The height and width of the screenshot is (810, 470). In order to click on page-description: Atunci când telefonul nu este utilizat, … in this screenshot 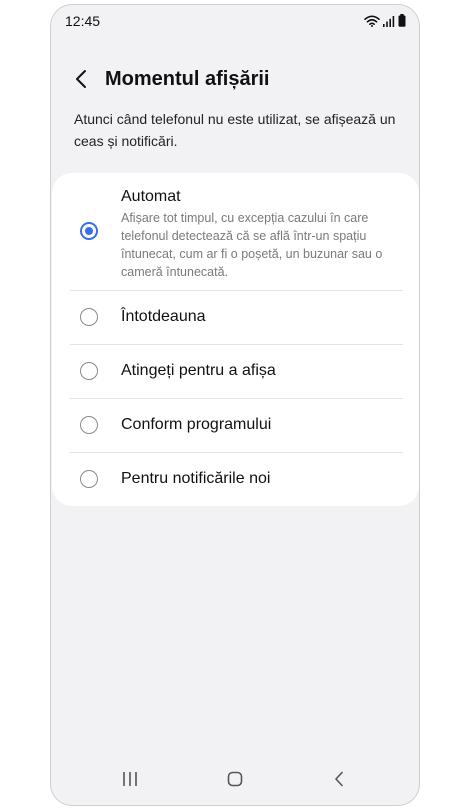, I will do `click(235, 130)`.